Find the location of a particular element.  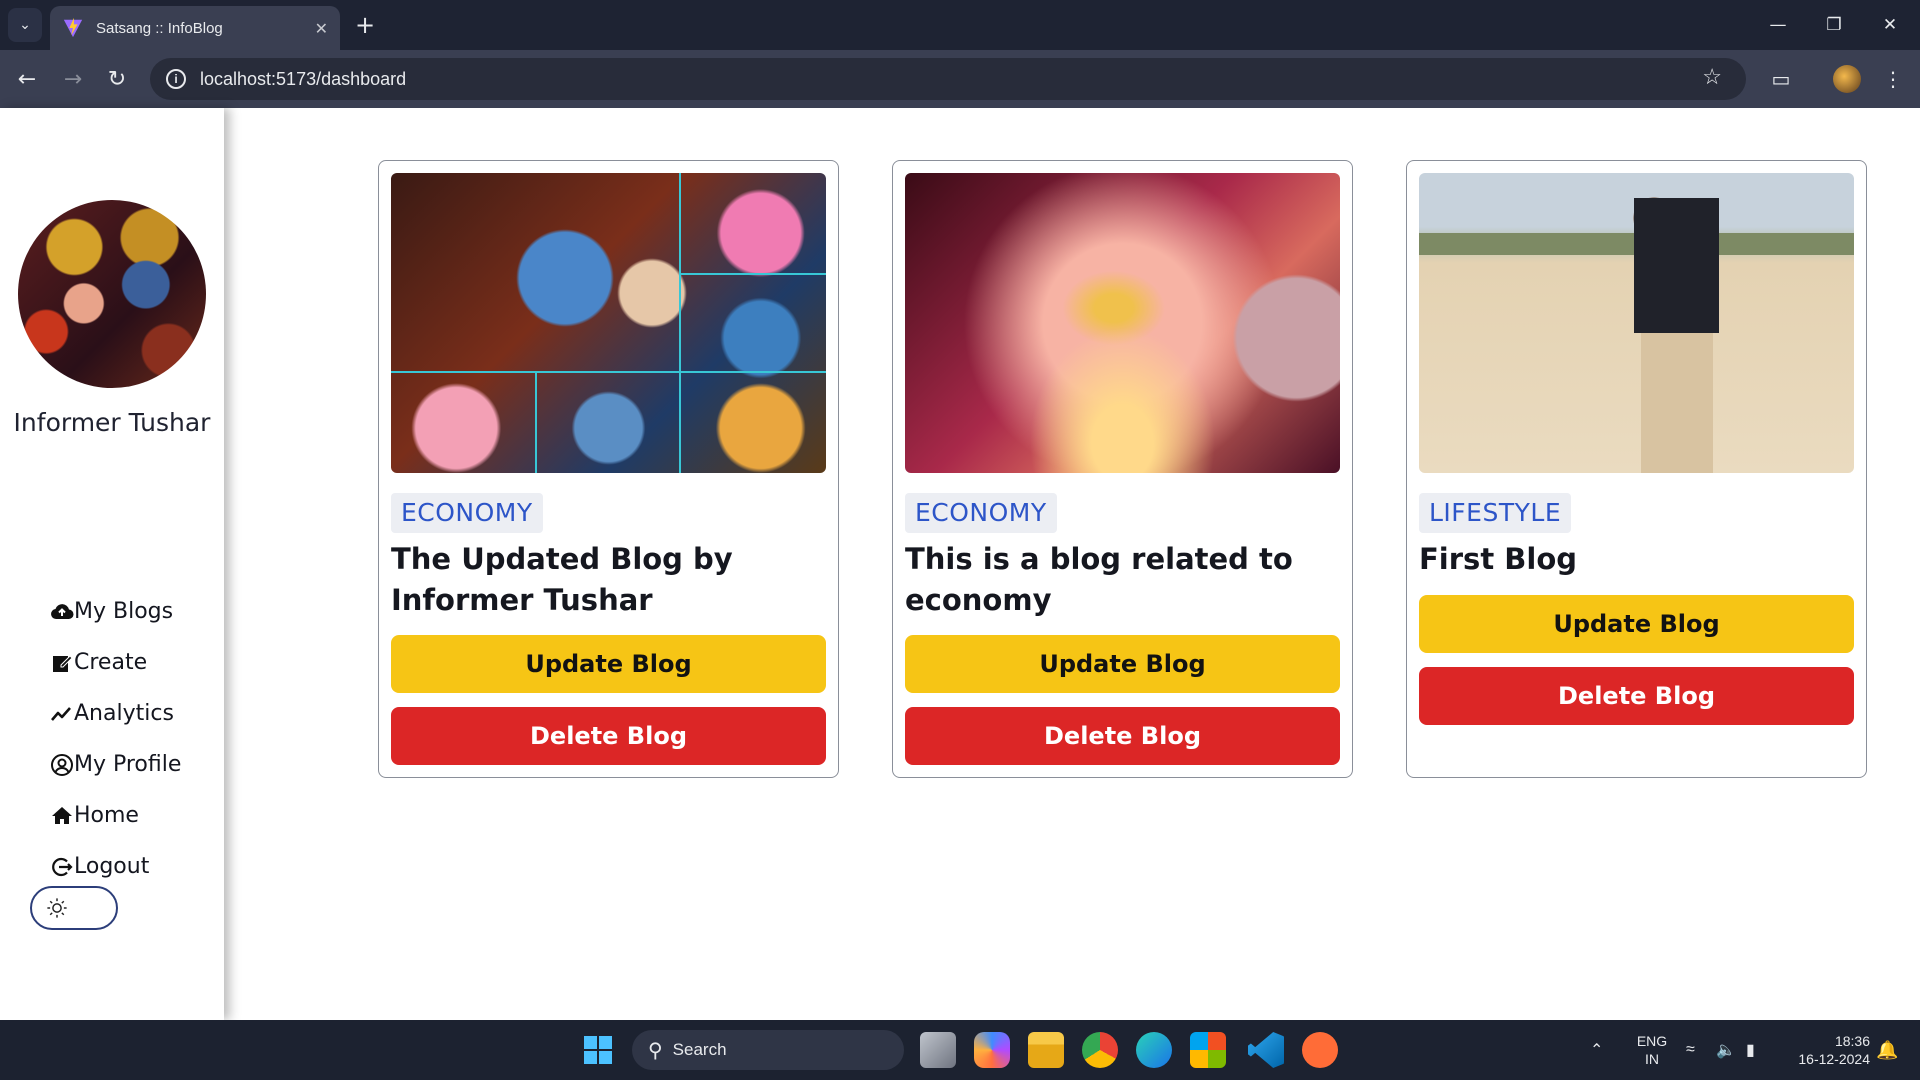

lang-bottom: IN is located at coordinates (1652, 1059).